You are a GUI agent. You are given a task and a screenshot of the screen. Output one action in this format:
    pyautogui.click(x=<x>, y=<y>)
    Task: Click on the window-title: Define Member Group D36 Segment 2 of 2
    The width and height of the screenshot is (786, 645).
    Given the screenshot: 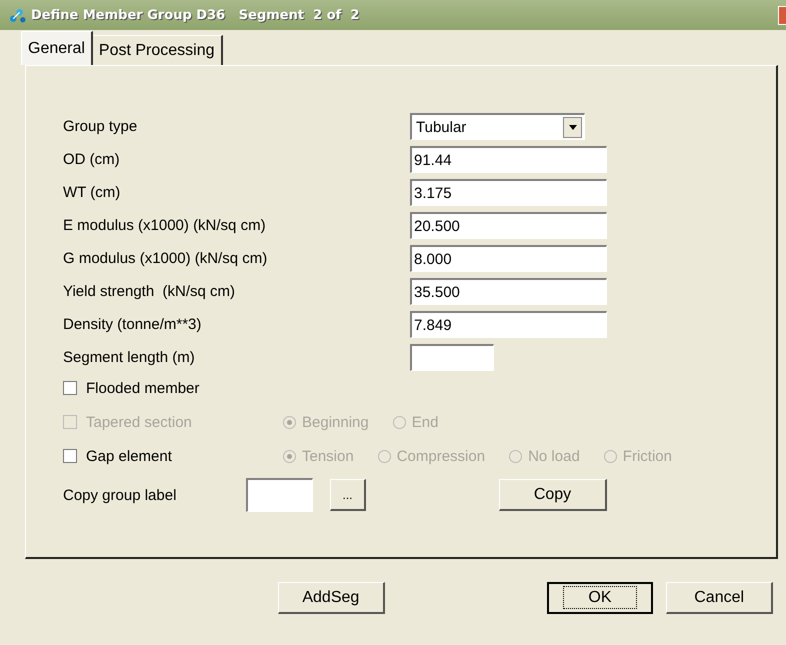 What is the action you would take?
    pyautogui.click(x=195, y=15)
    